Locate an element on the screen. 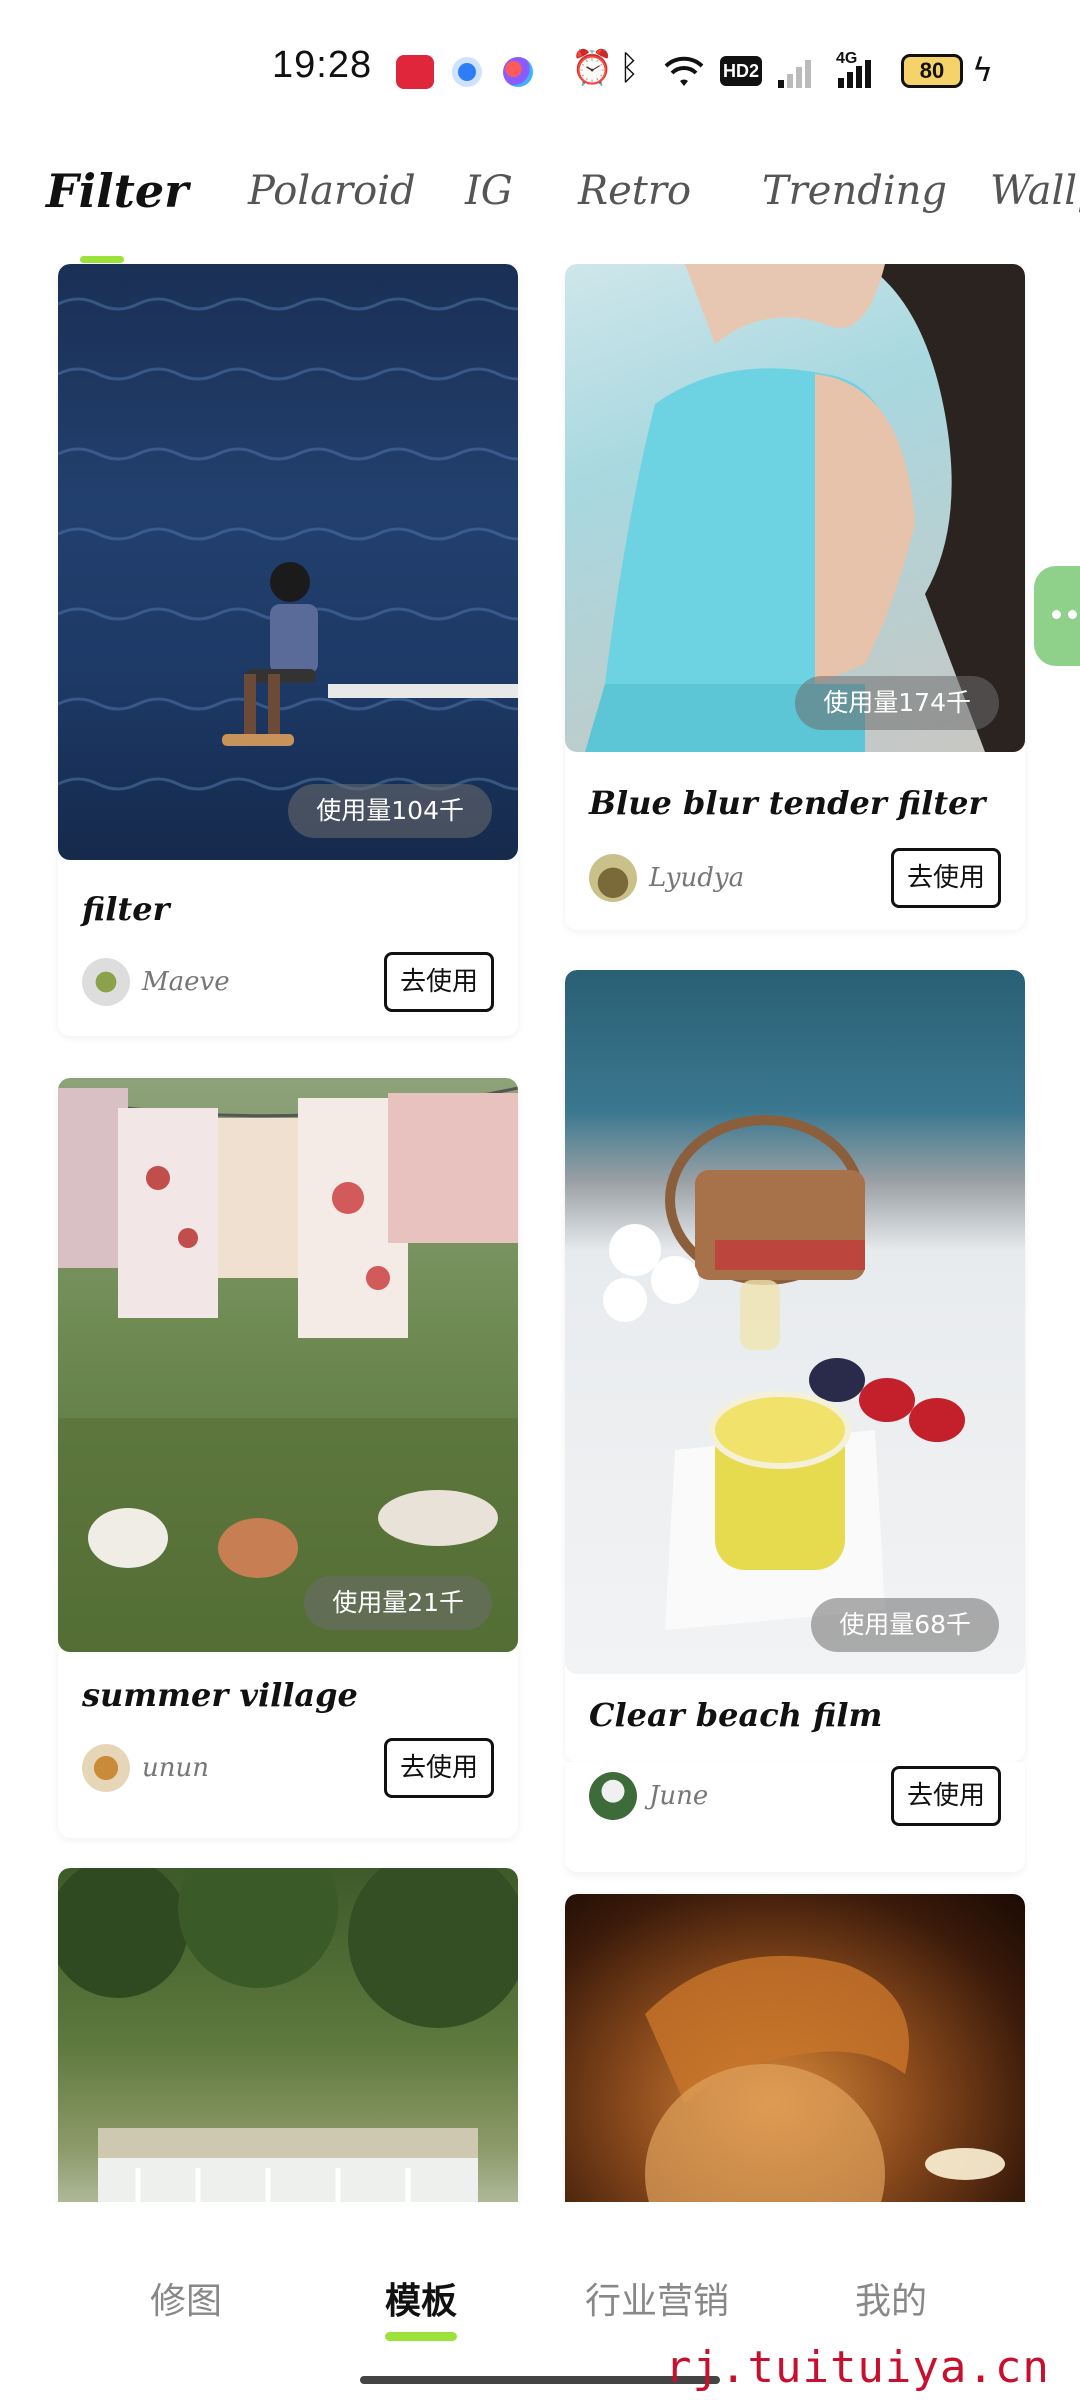  tab-trending: Trending is located at coordinates (854, 191).